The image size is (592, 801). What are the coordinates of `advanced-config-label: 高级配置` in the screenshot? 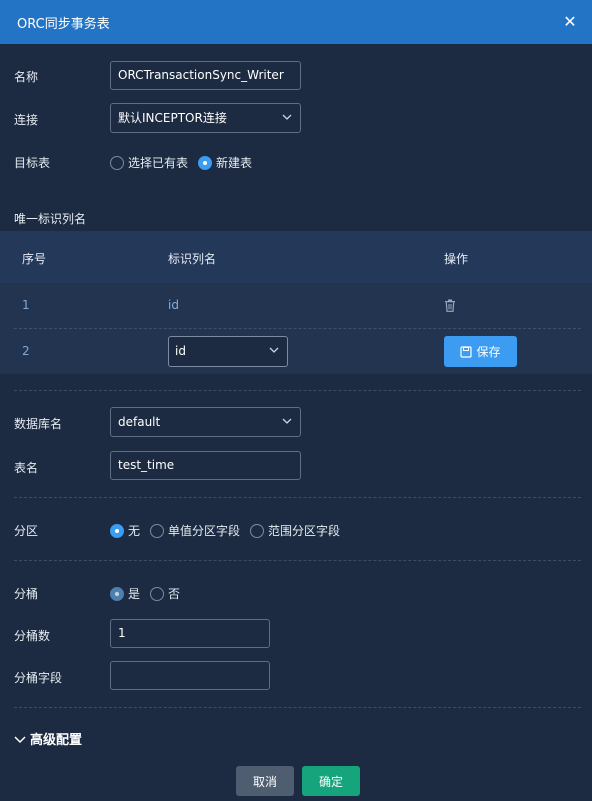 It's located at (56, 740).